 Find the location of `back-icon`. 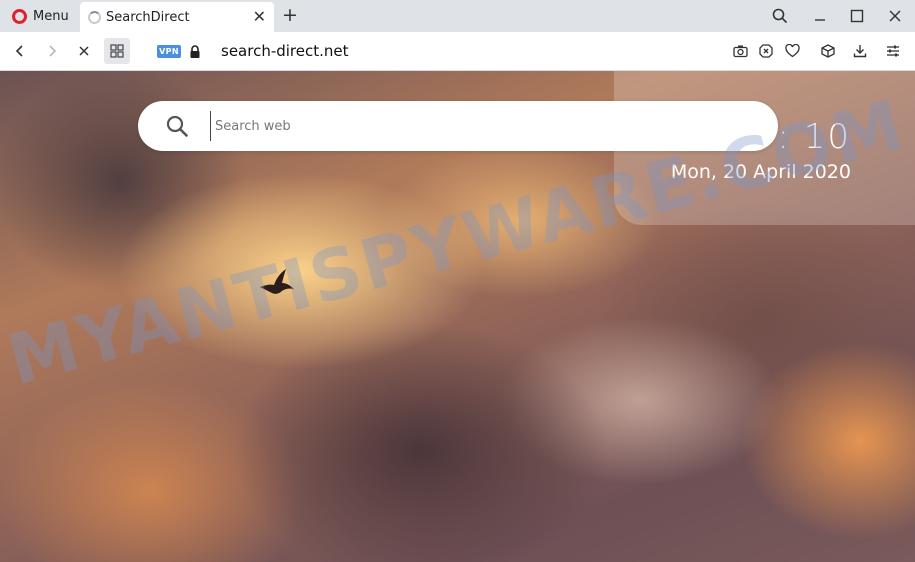

back-icon is located at coordinates (19, 51).